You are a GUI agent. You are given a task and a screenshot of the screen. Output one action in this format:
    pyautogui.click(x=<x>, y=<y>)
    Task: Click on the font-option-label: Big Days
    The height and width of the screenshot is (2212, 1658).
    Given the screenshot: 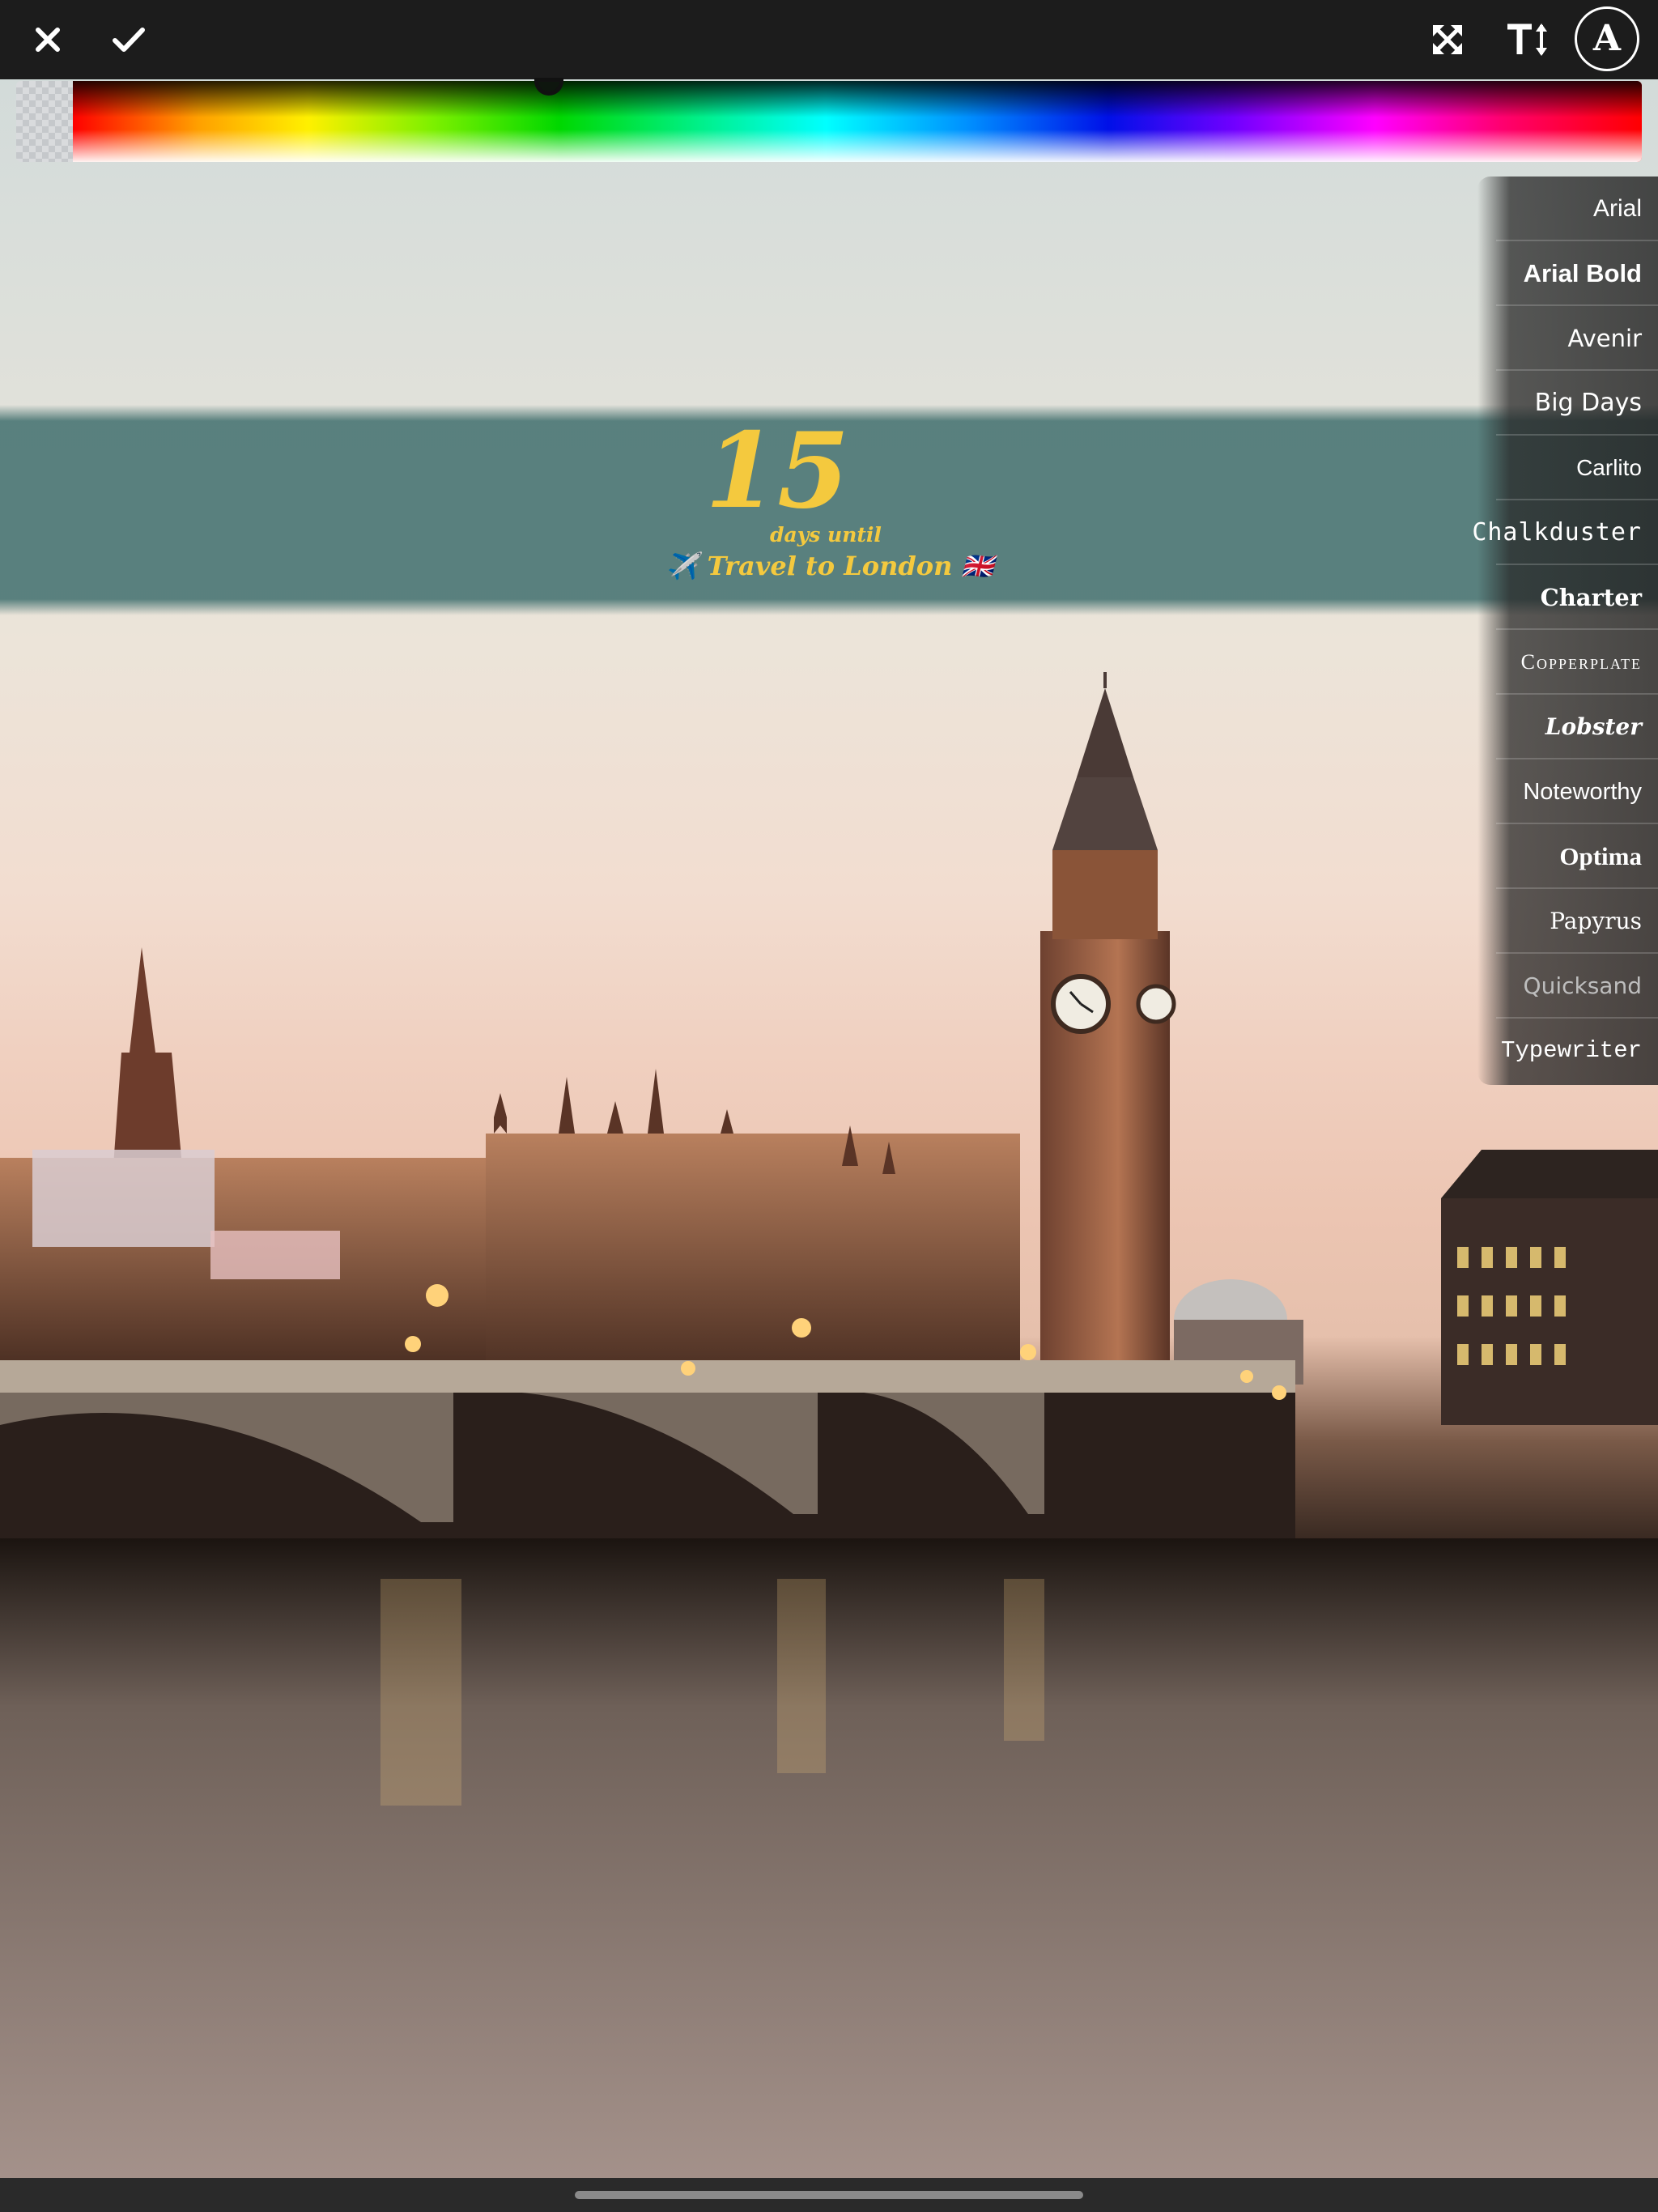 What is the action you would take?
    pyautogui.click(x=1588, y=403)
    